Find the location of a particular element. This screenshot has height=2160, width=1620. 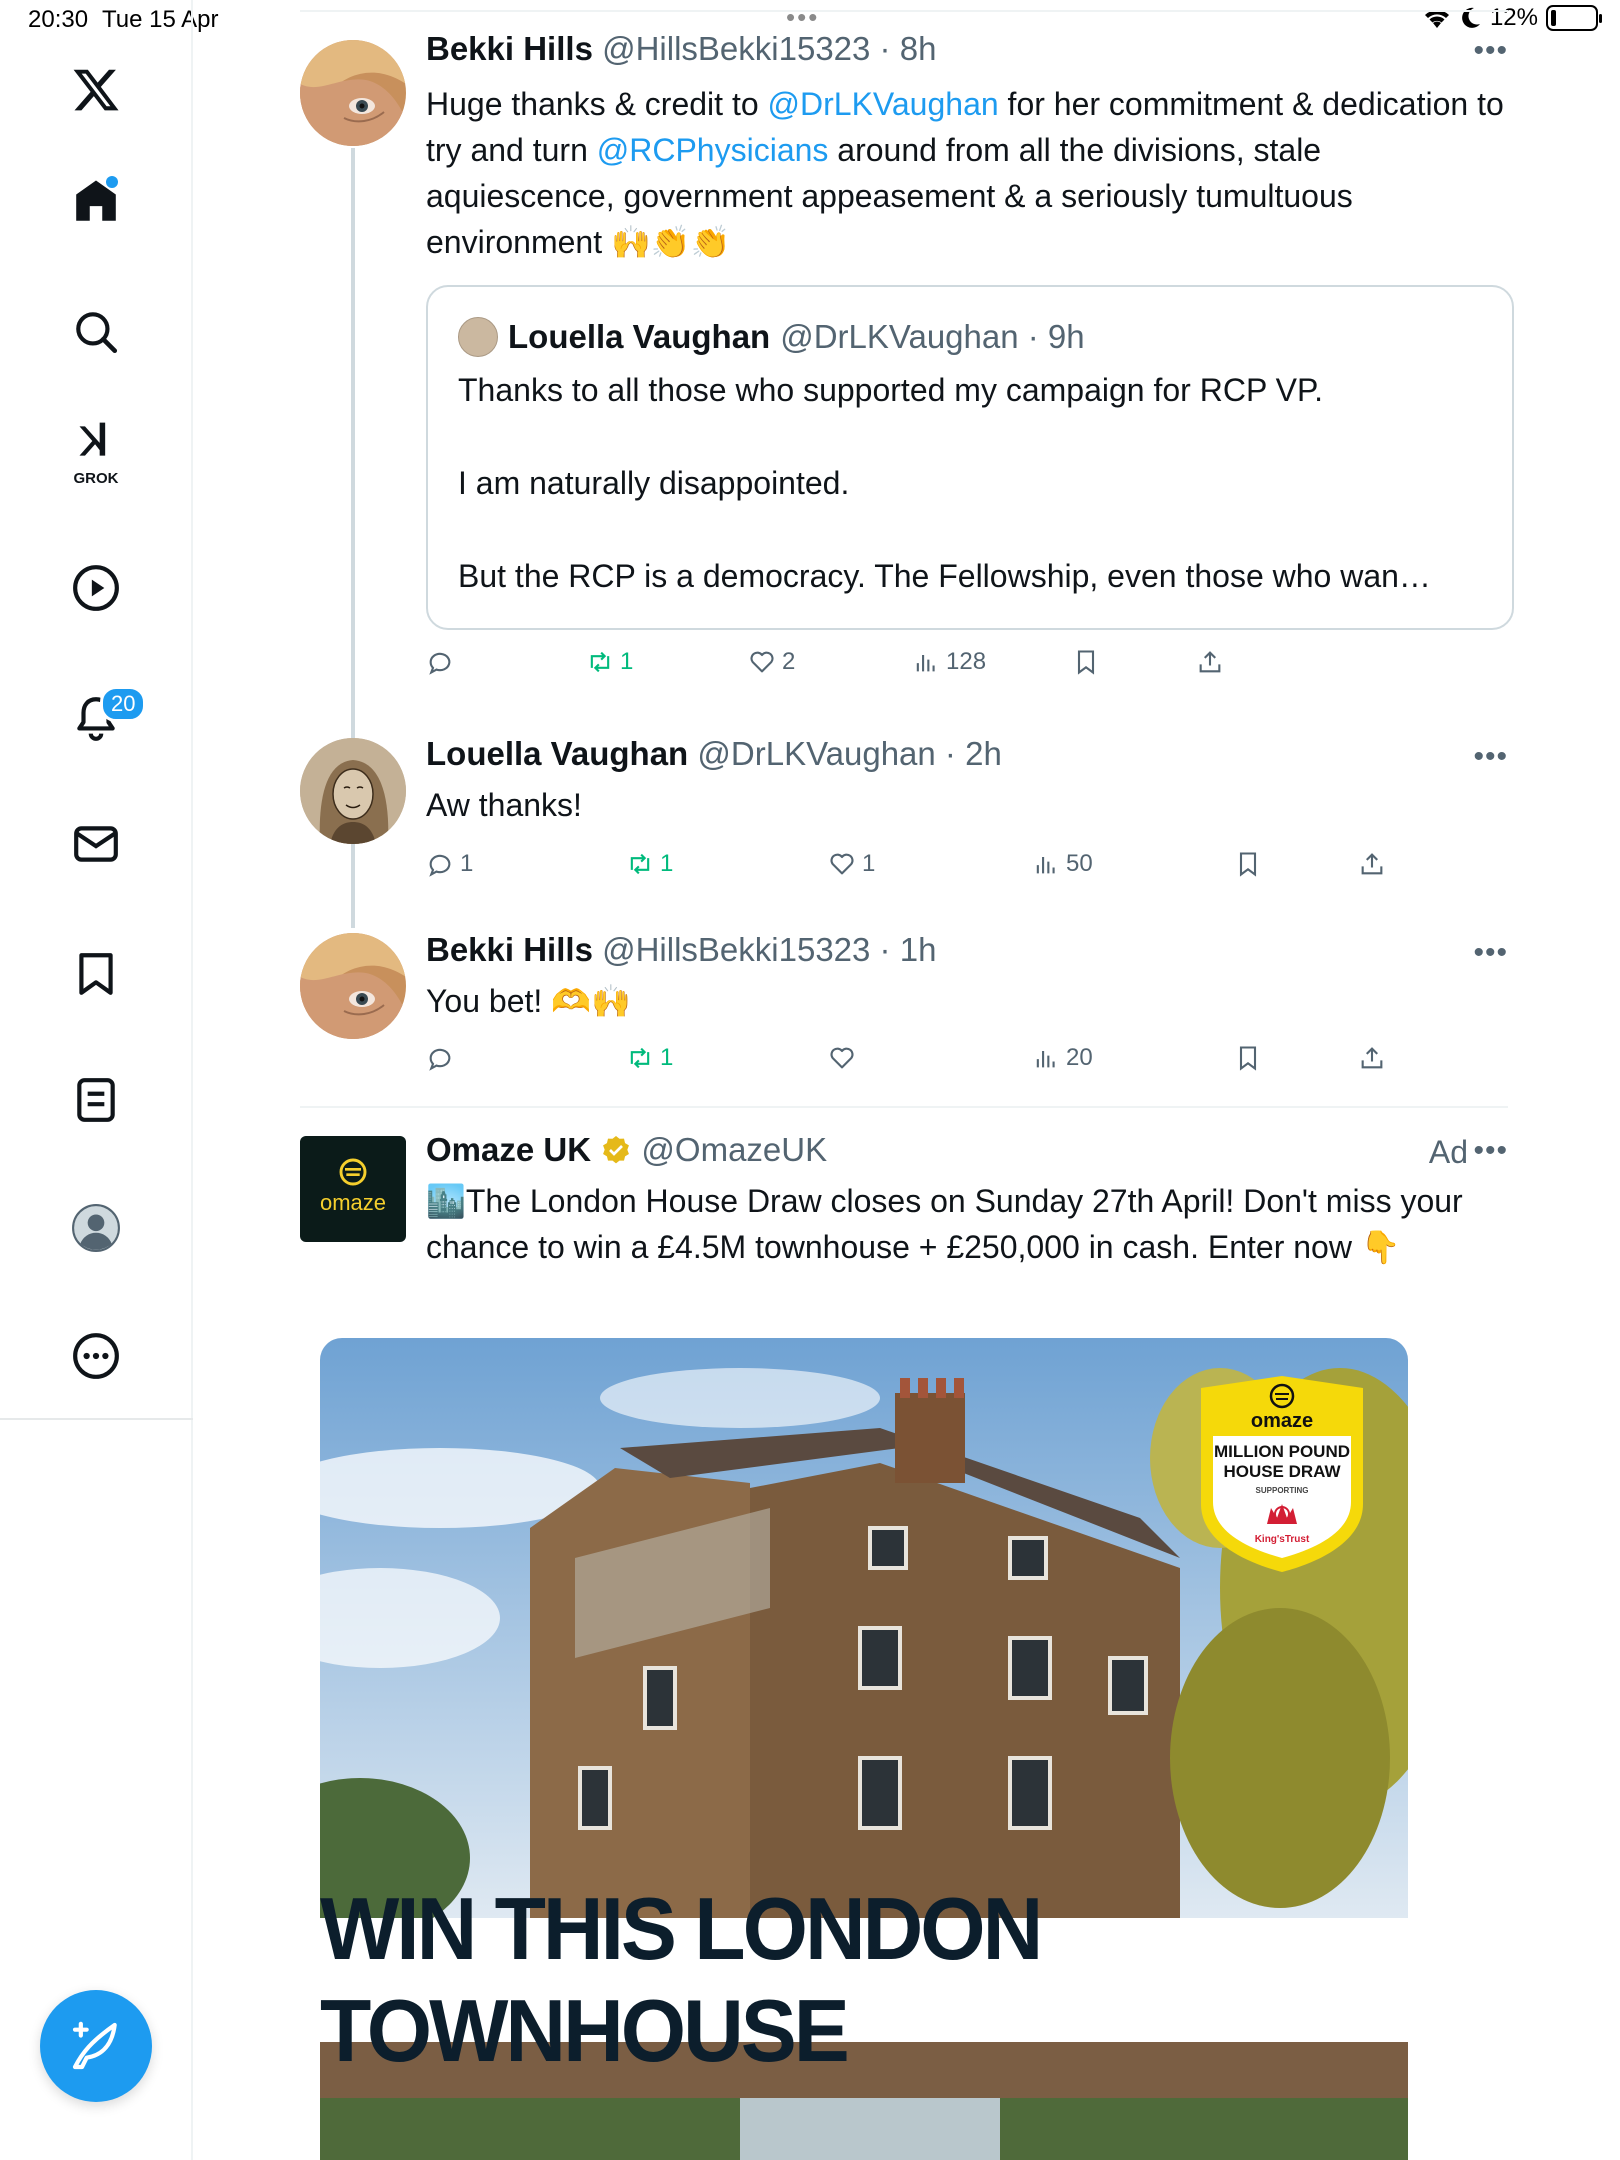

quote-author-handle: @DrLKVaughan is located at coordinates (899, 336).